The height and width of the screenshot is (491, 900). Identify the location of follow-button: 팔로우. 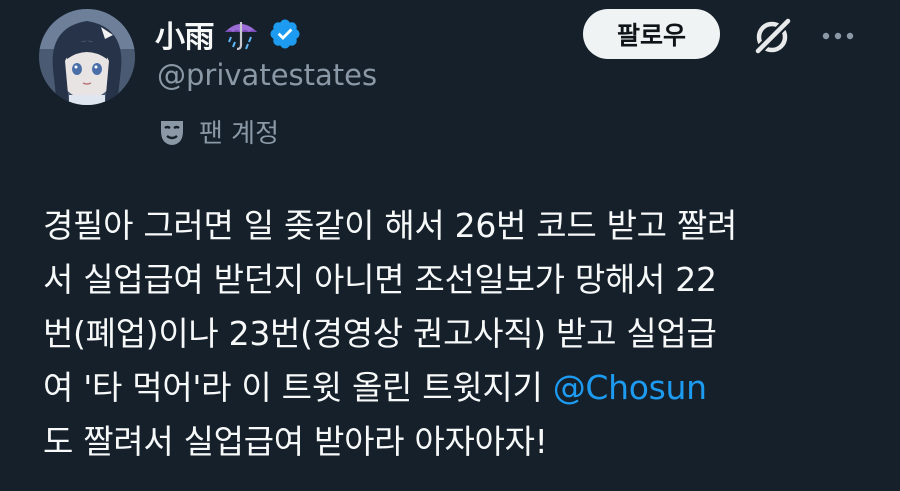
(651, 34).